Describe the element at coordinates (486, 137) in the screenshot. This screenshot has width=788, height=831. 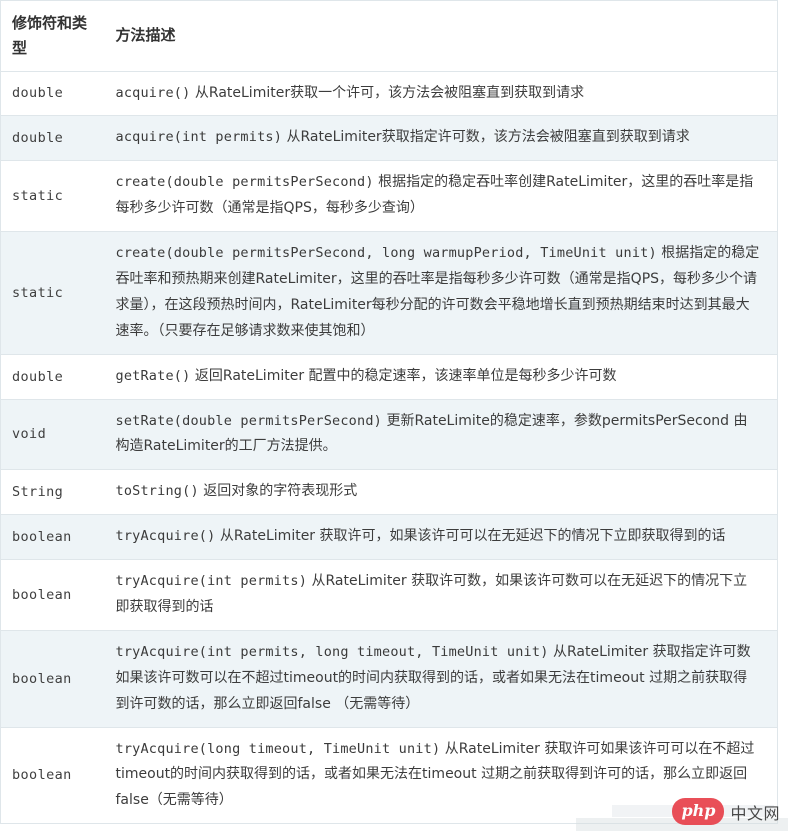
I see `method-description-text: 从RateLimiter获取指定许可数，该方法会被阻塞直到获取到请求` at that location.